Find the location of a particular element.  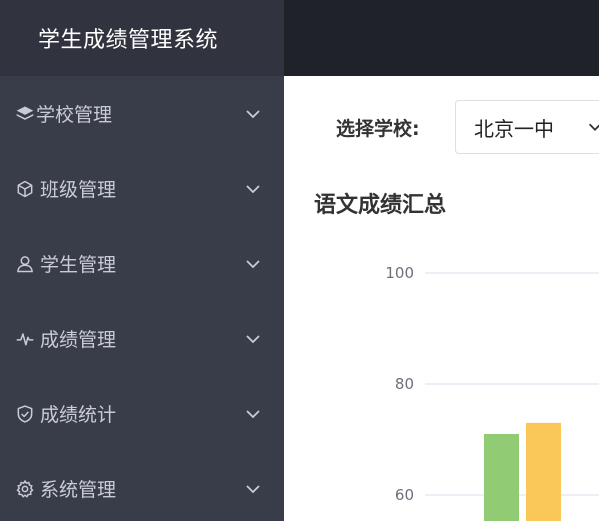

cube-icon is located at coordinates (25, 189).